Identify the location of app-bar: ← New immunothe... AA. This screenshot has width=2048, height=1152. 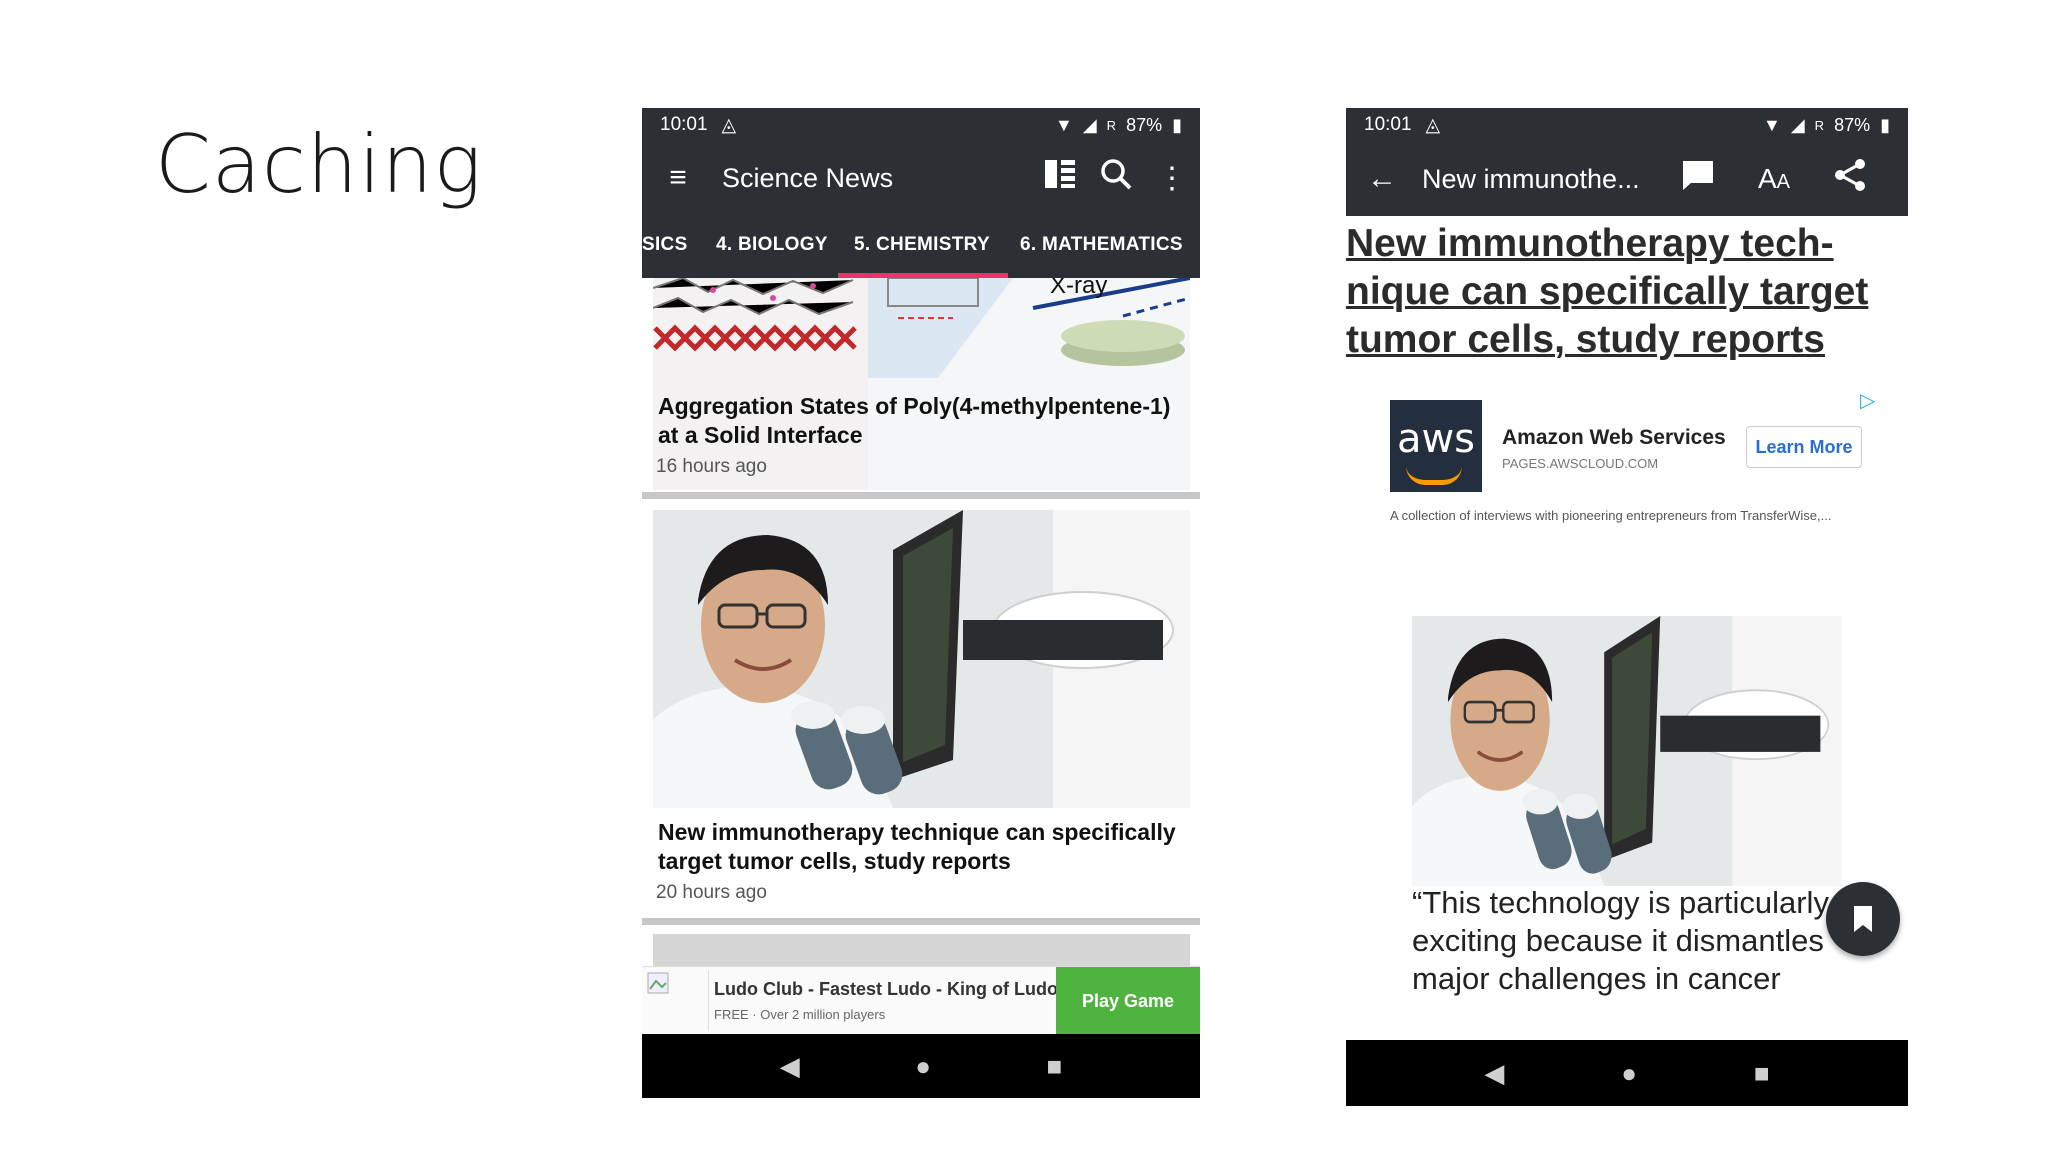
(1627, 179).